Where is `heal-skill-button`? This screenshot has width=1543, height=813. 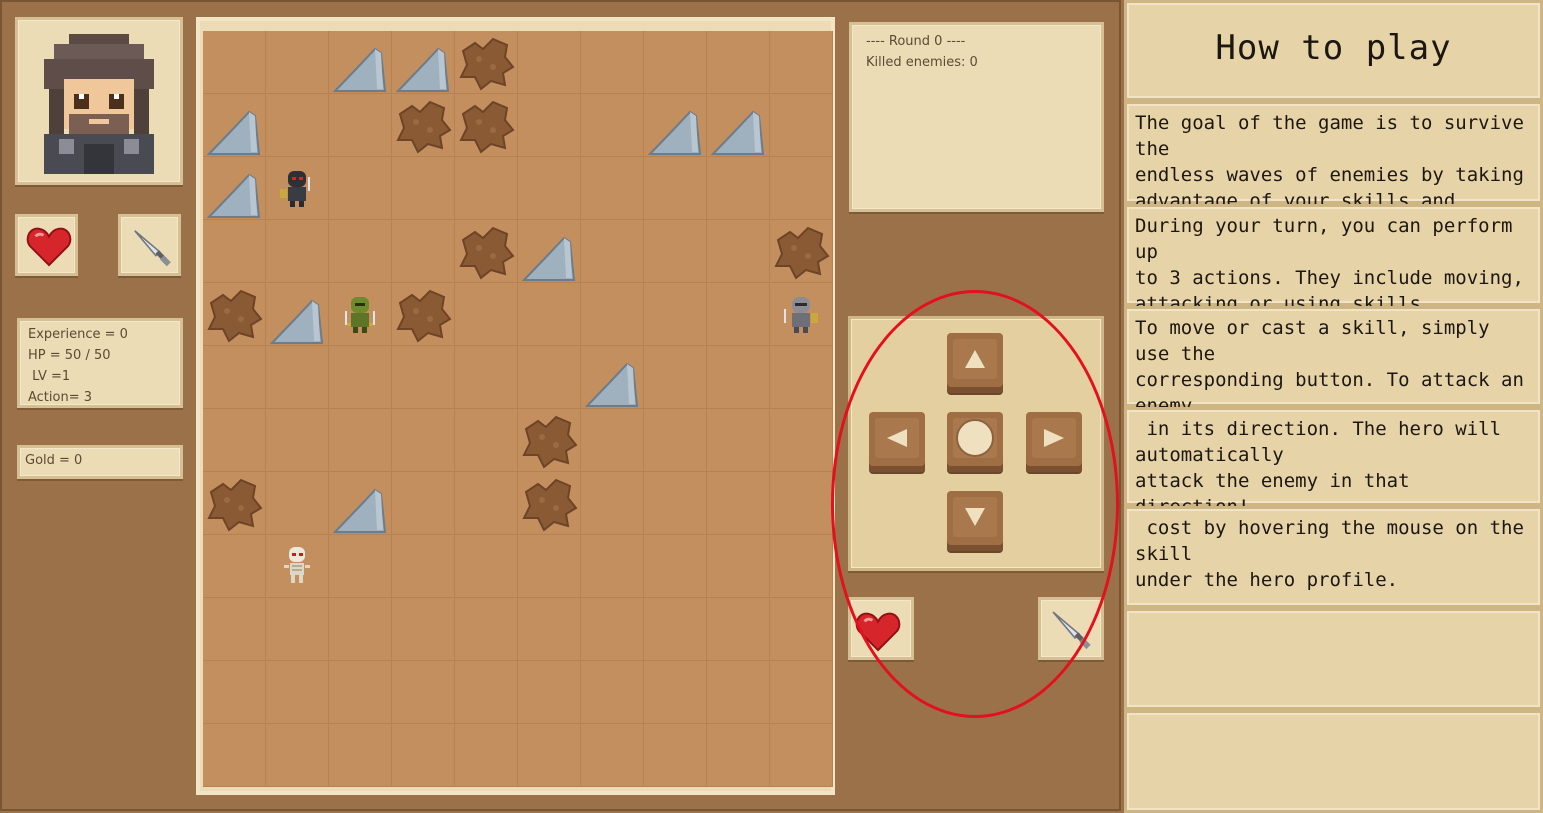
heal-skill-button is located at coordinates (46, 245).